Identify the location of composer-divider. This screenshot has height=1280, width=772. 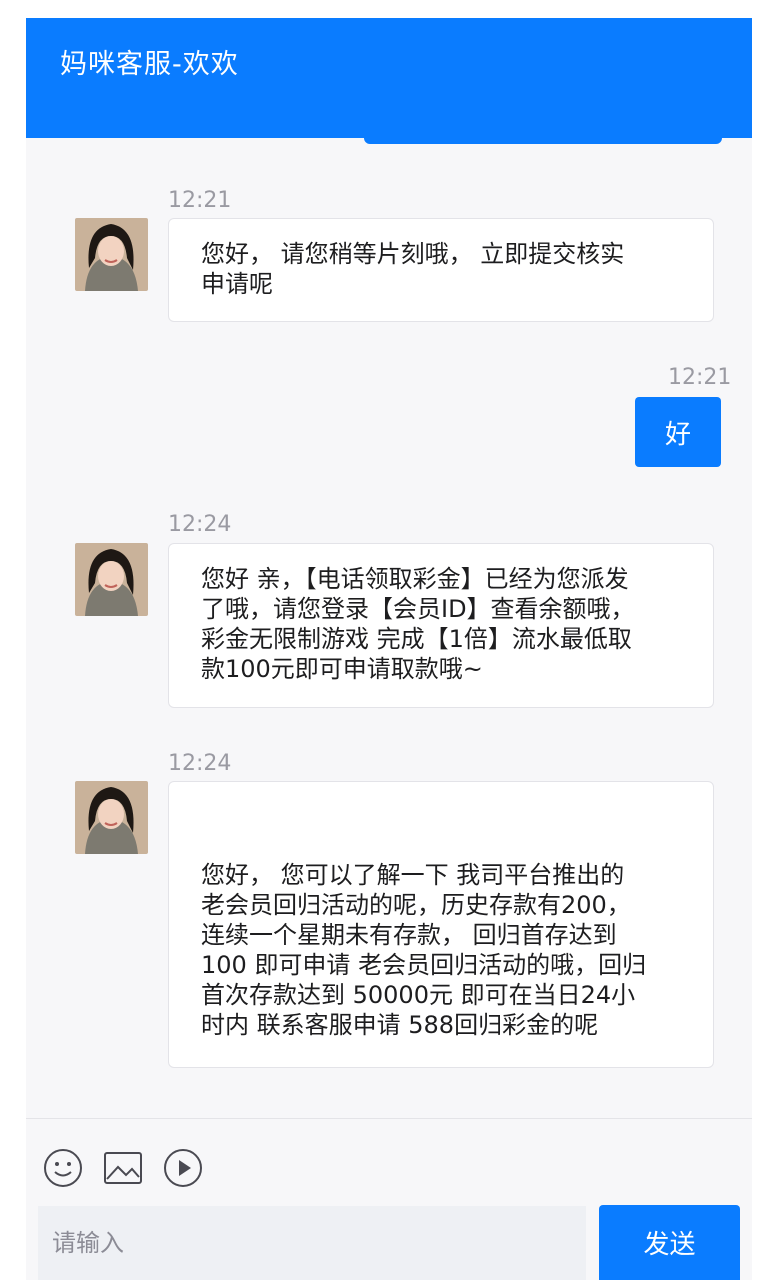
(389, 1118).